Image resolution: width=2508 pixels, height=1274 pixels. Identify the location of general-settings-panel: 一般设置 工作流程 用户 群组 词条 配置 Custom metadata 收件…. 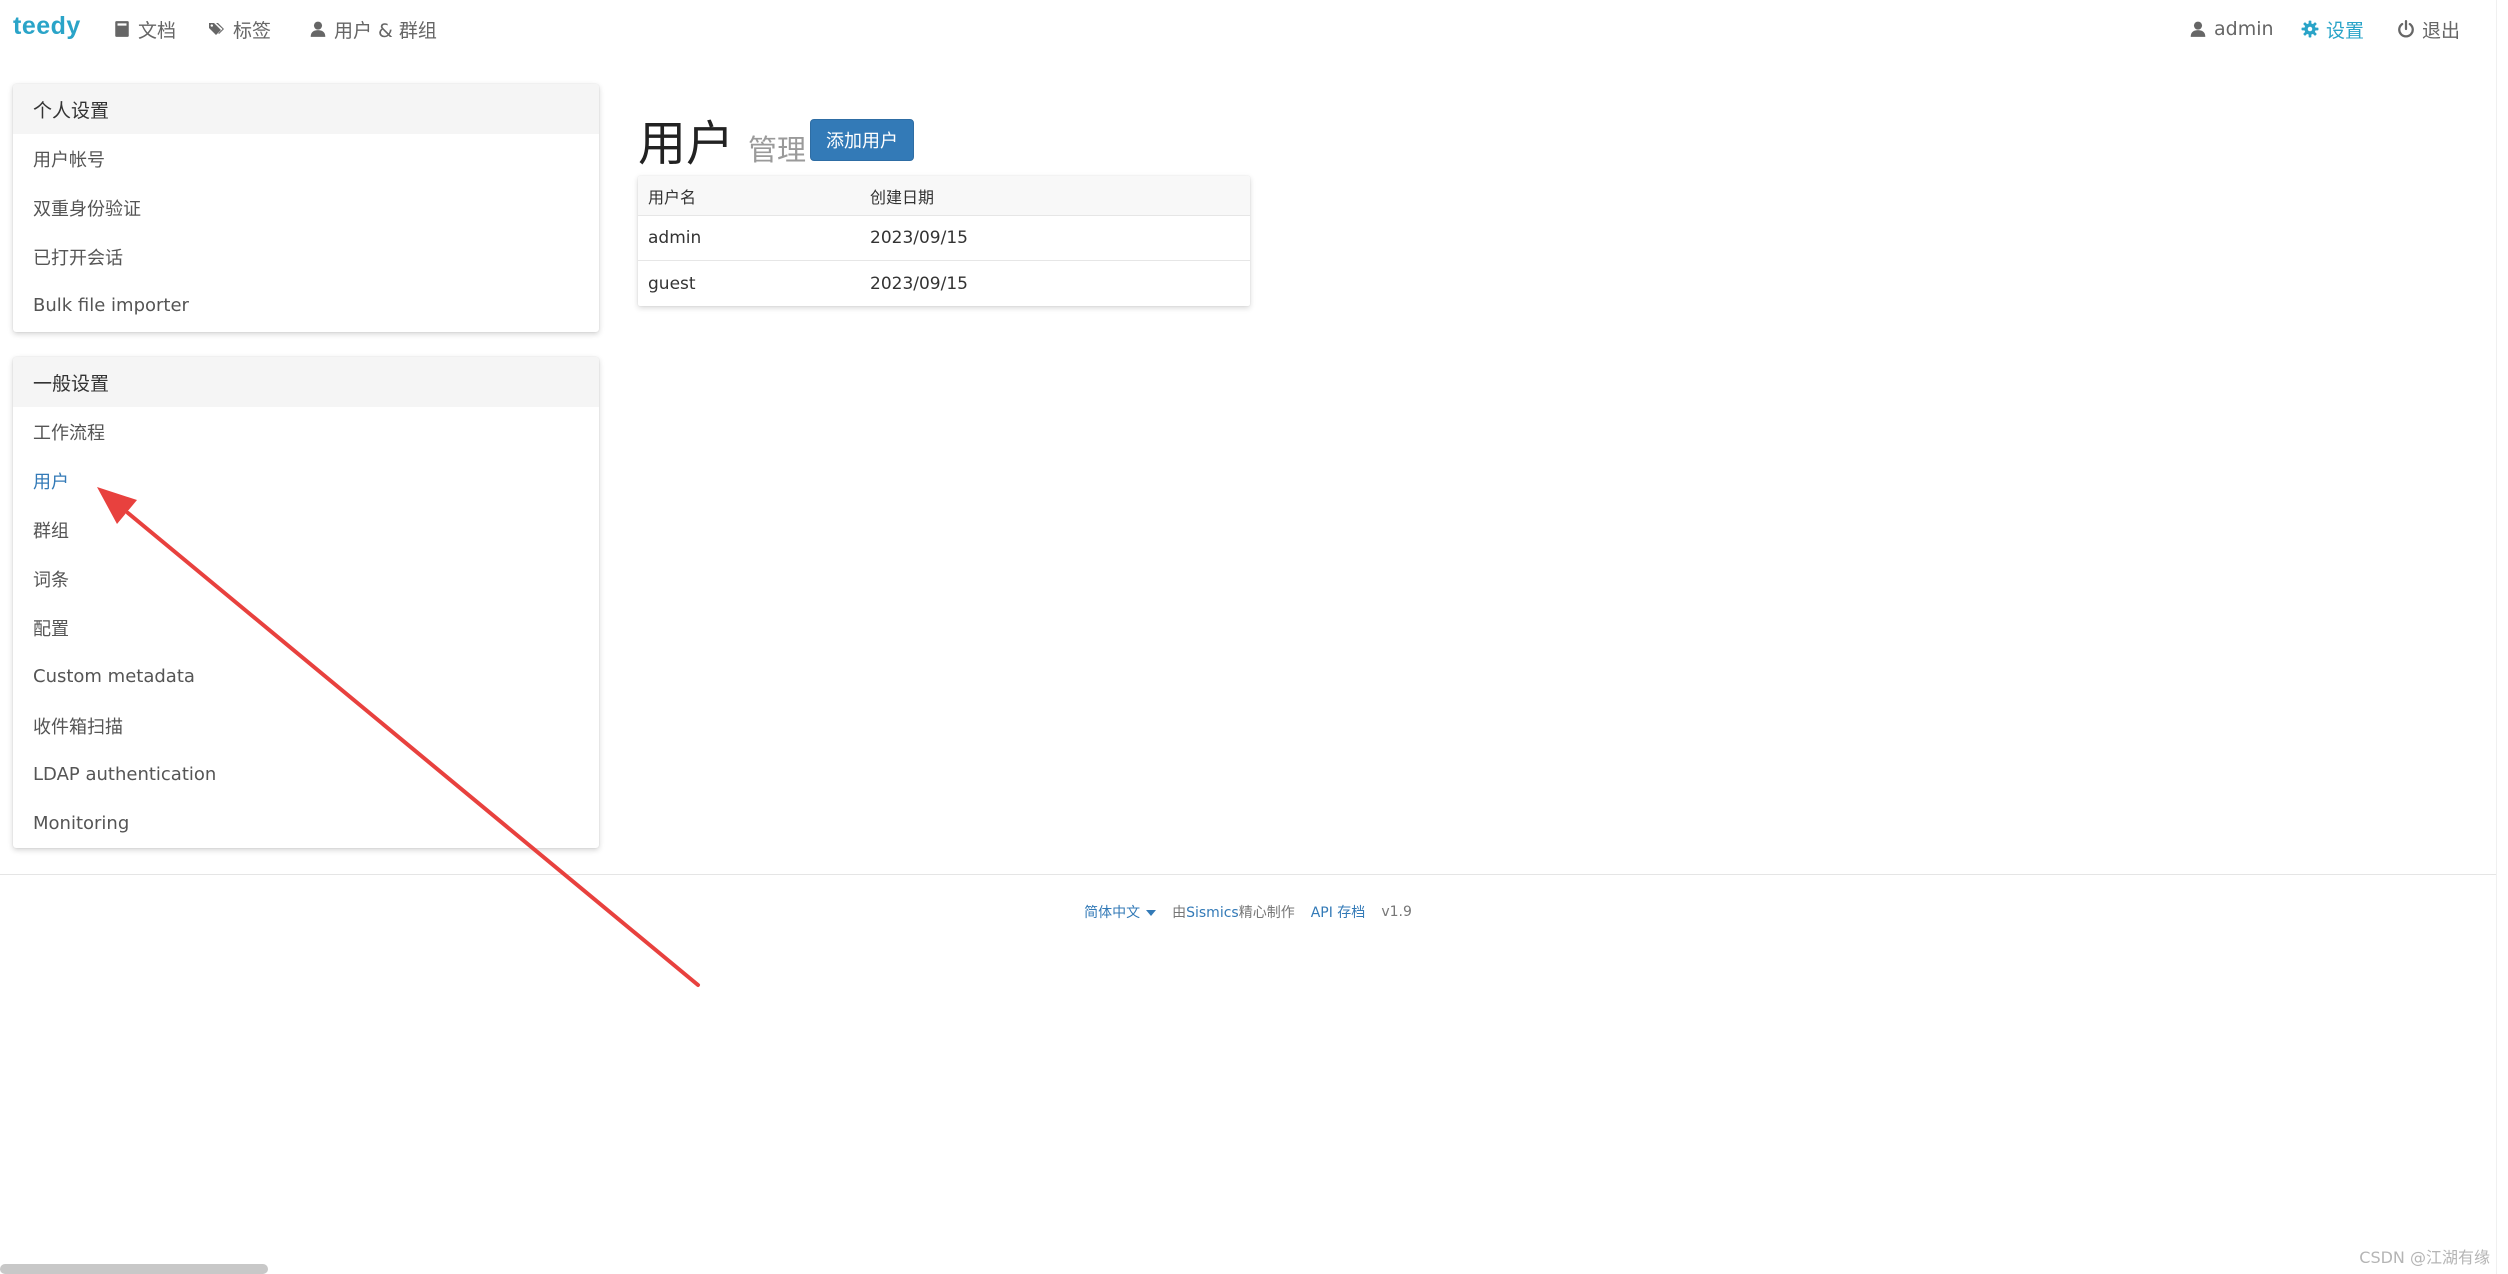
(306, 602).